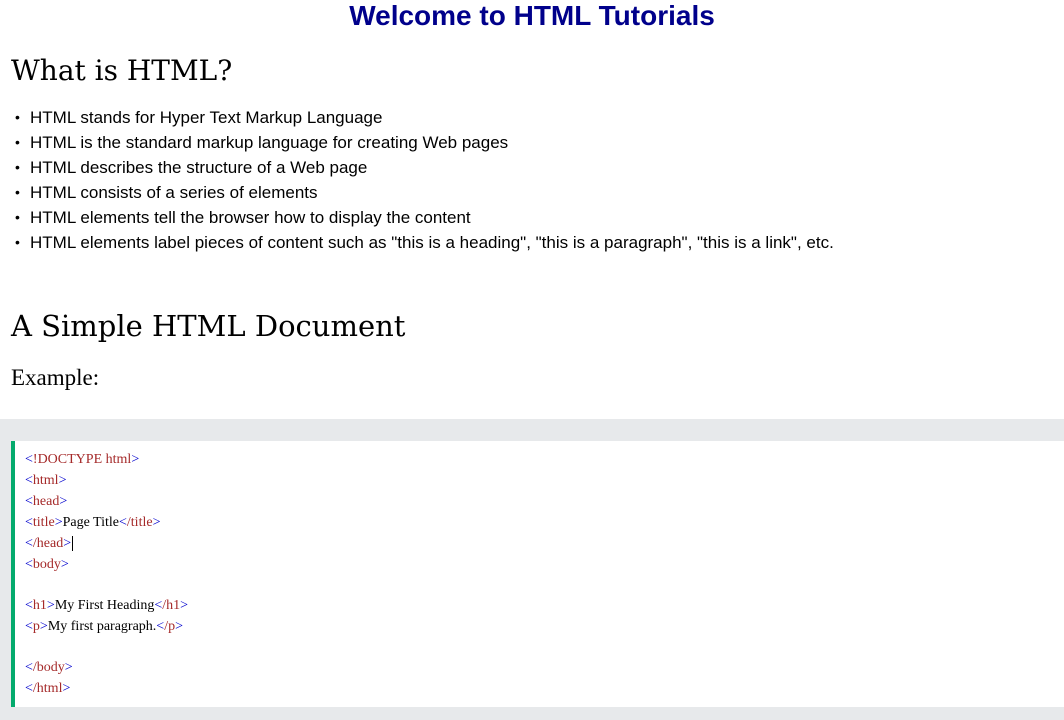 The width and height of the screenshot is (1064, 720). What do you see at coordinates (46, 501) in the screenshot?
I see `code-line-head-open: <head>` at bounding box center [46, 501].